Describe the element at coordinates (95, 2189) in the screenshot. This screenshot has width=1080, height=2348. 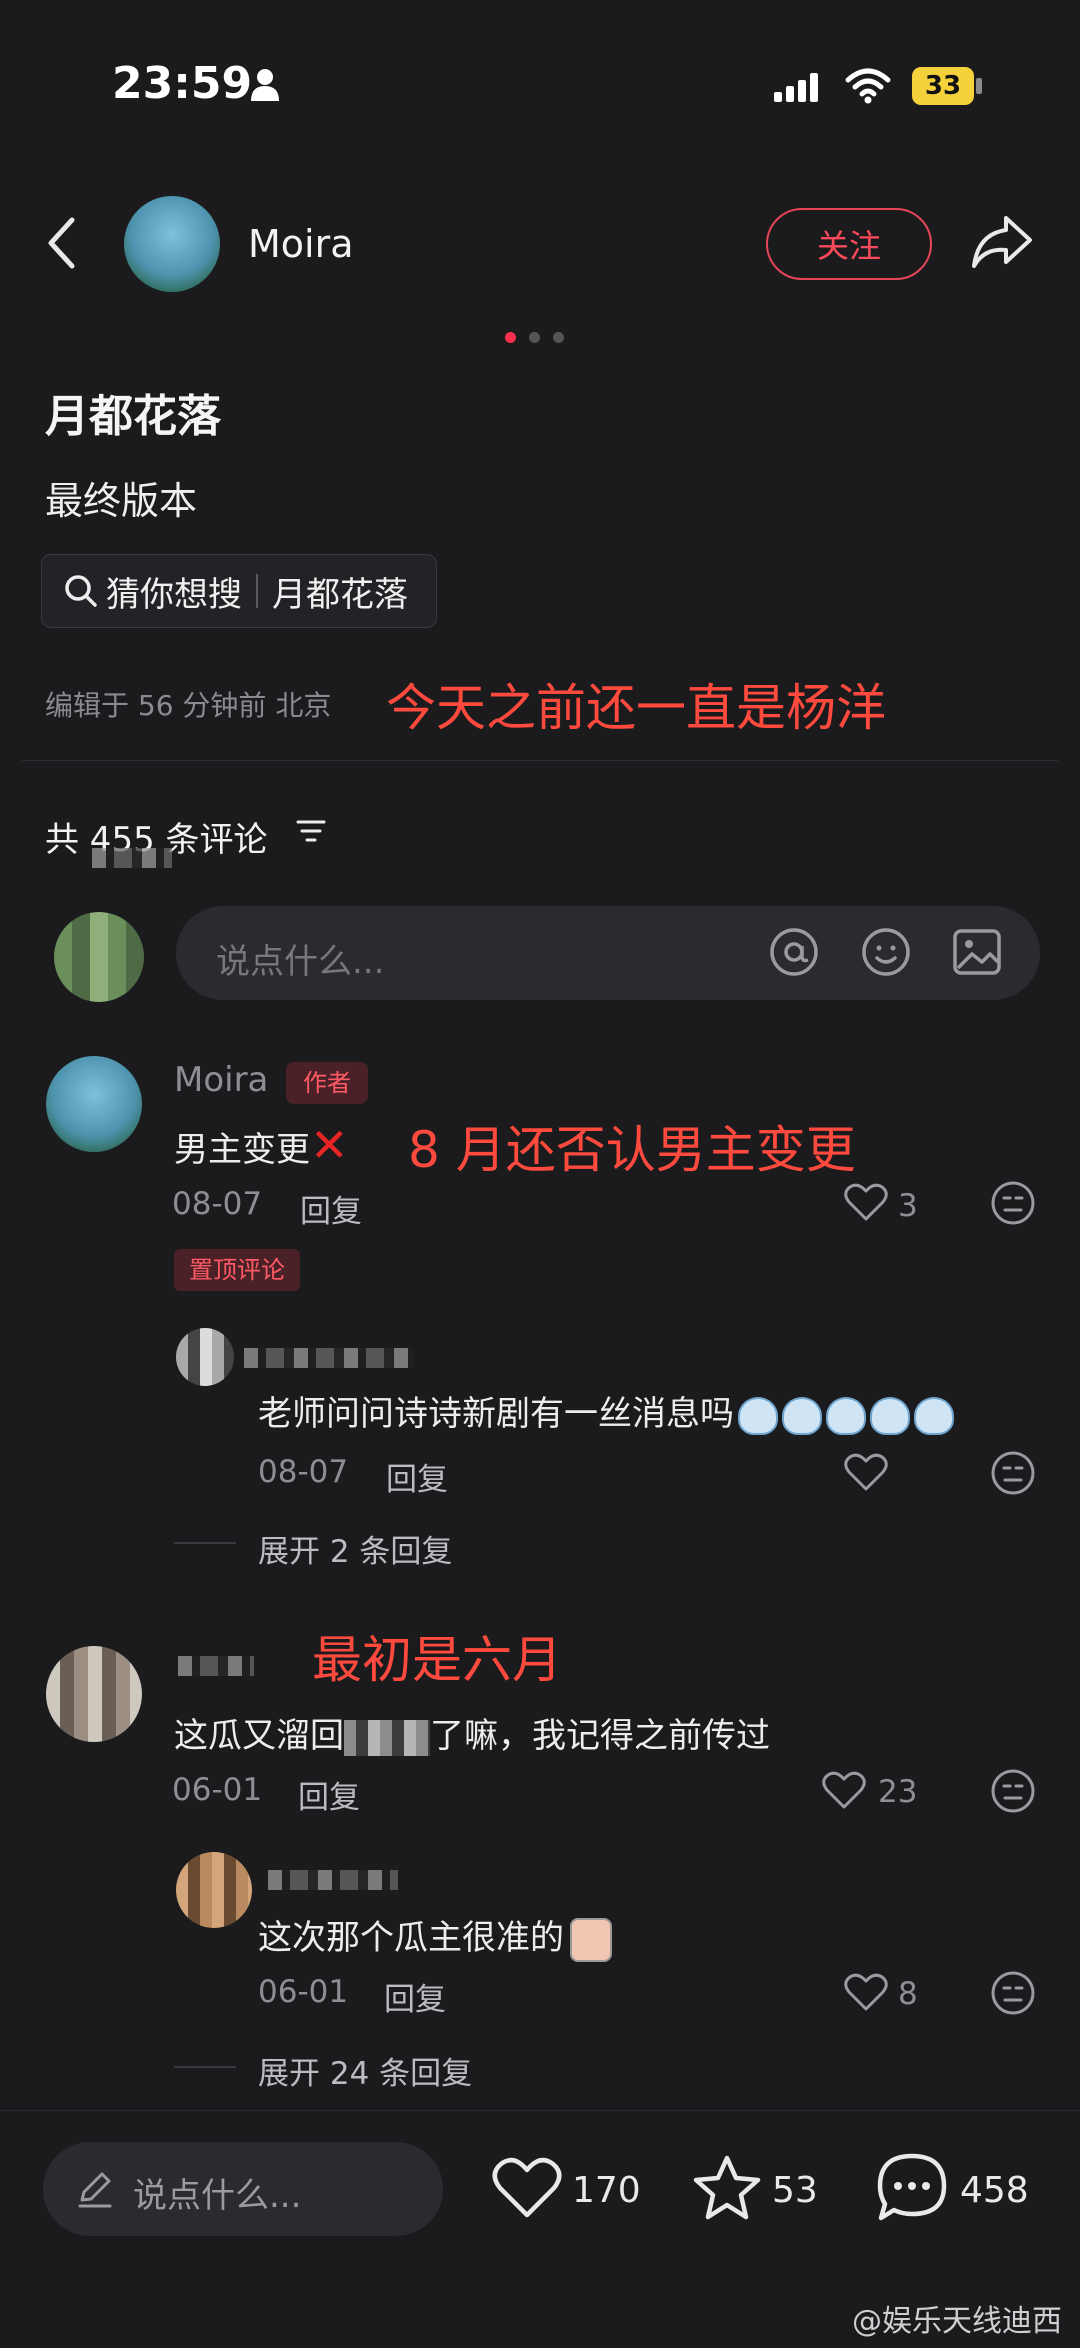
I see `pencil-icon` at that location.